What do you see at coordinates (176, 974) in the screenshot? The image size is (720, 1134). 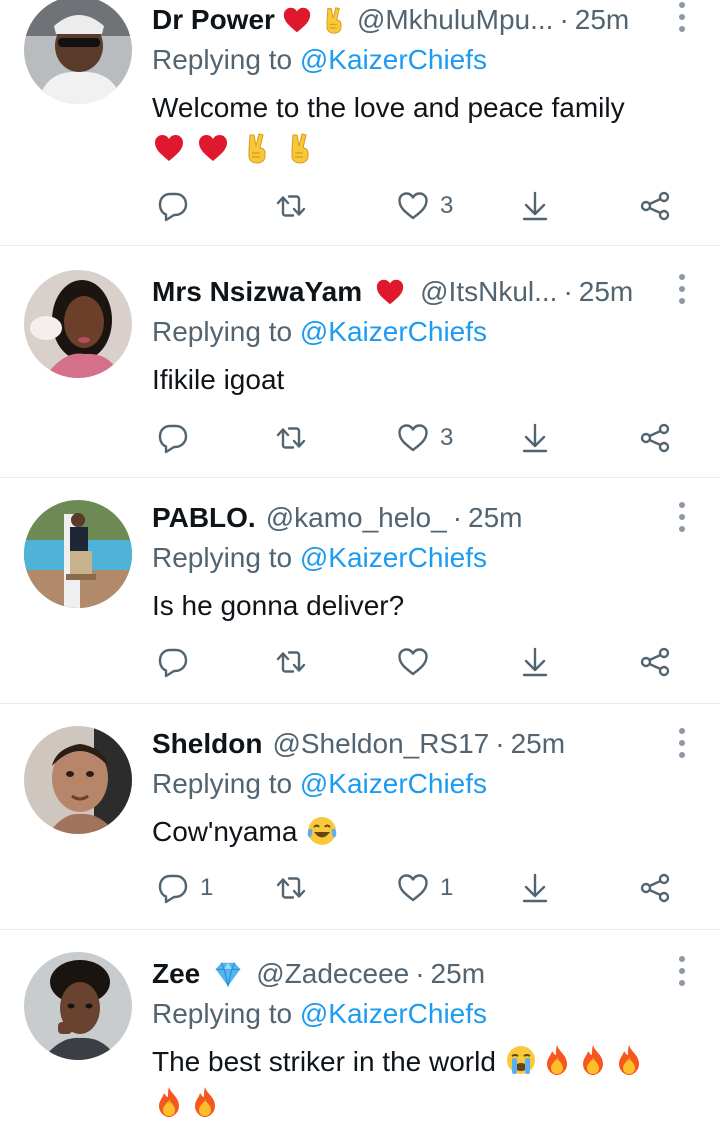 I see `display-name: Zee` at bounding box center [176, 974].